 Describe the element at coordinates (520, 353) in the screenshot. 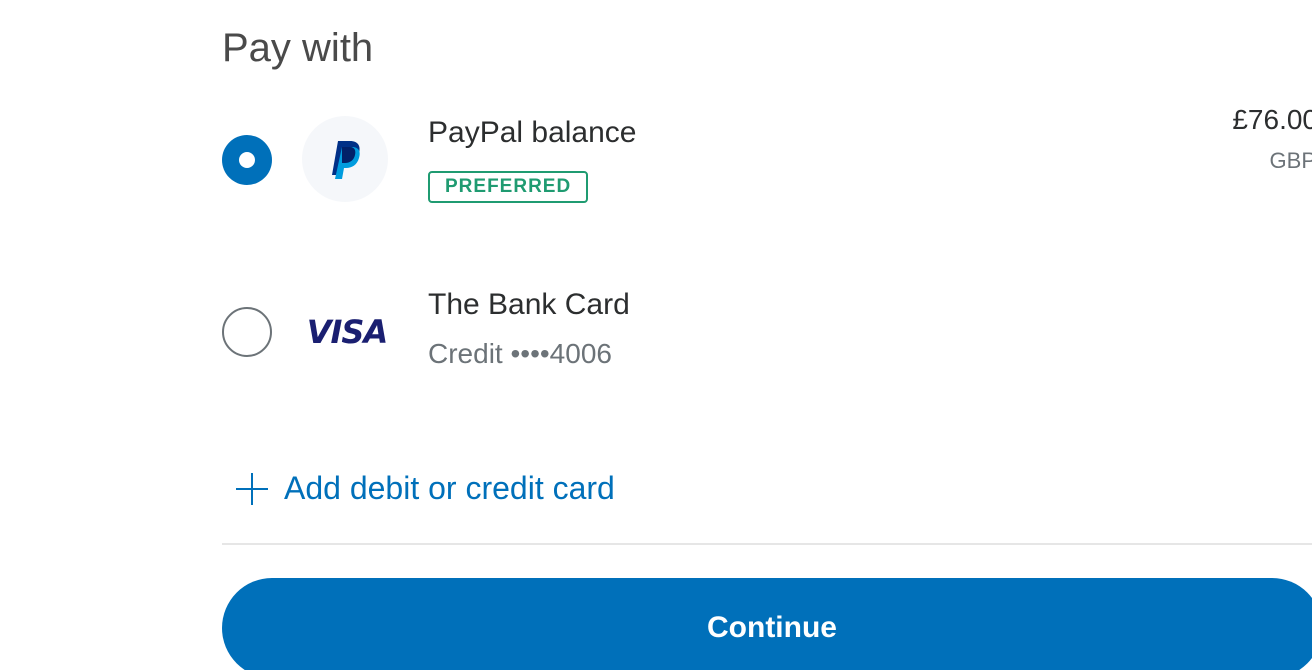

I see `bank-card-detail: Credit ••••4006` at that location.